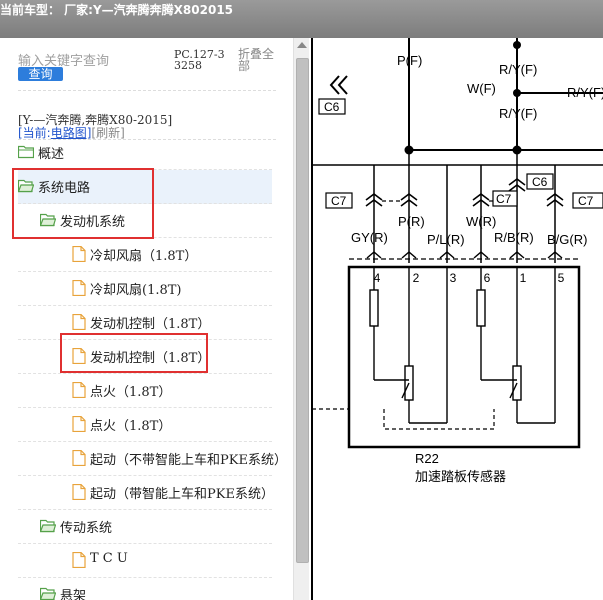 The height and width of the screenshot is (600, 603). What do you see at coordinates (145, 589) in the screenshot?
I see `tree-node: 悬架` at bounding box center [145, 589].